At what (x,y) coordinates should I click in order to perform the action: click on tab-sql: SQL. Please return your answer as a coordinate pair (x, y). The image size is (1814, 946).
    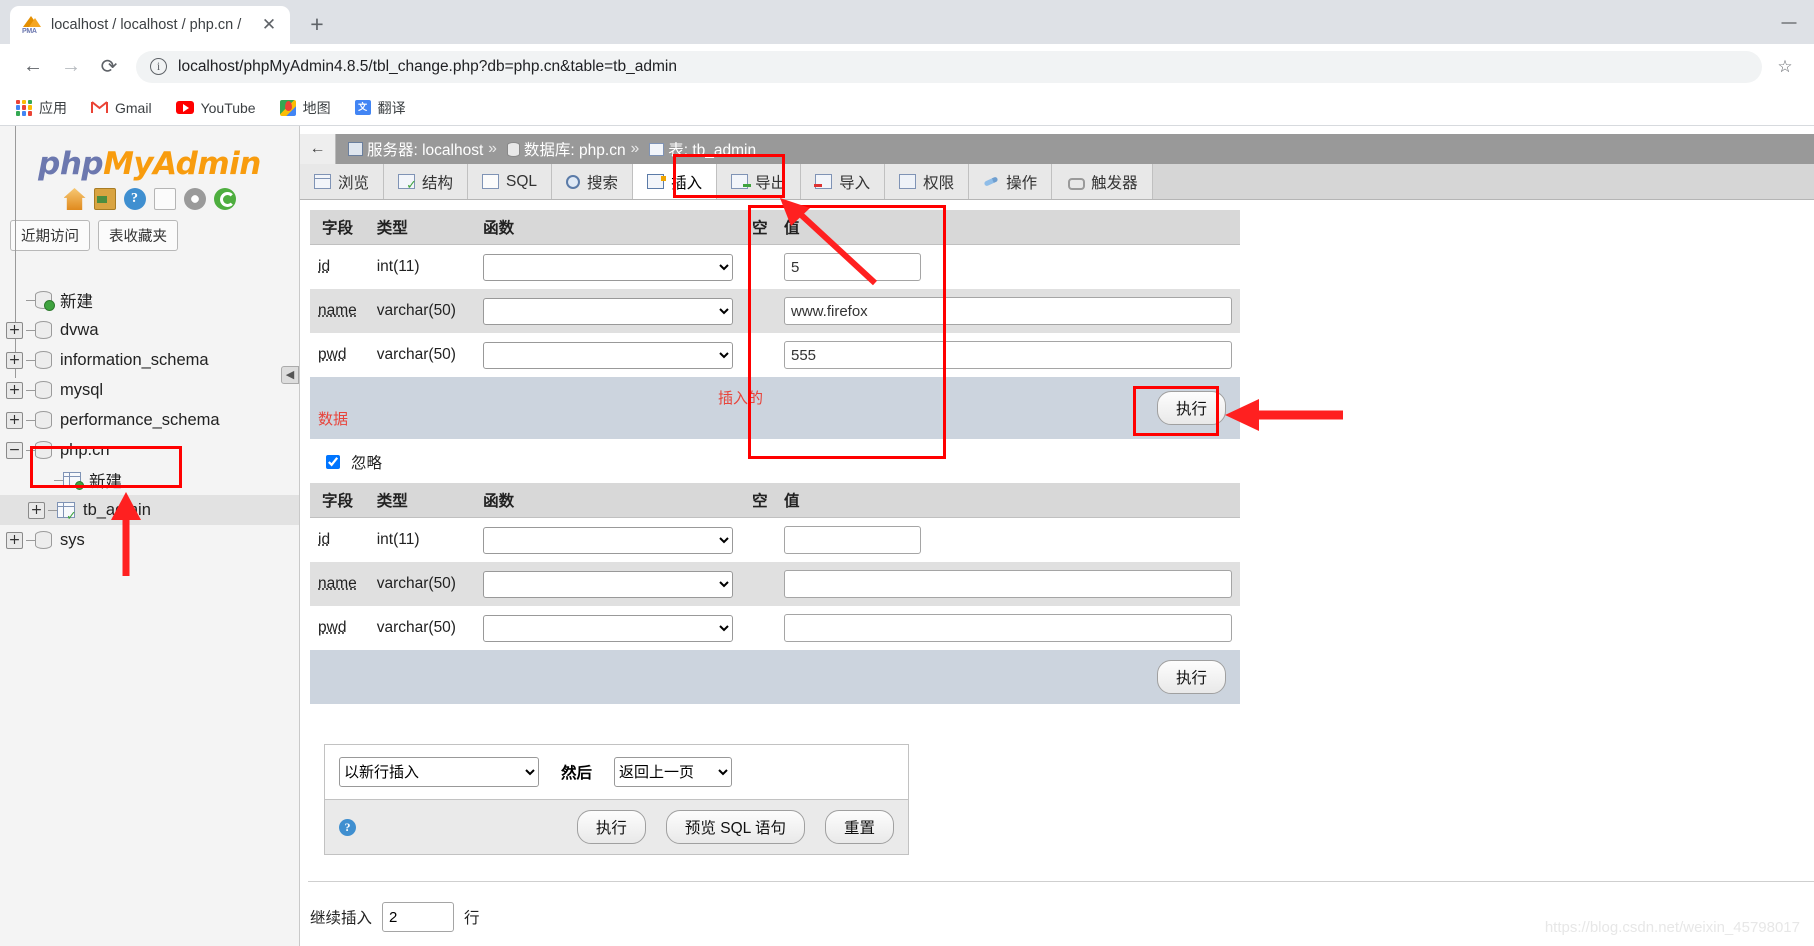
    Looking at the image, I should click on (510, 181).